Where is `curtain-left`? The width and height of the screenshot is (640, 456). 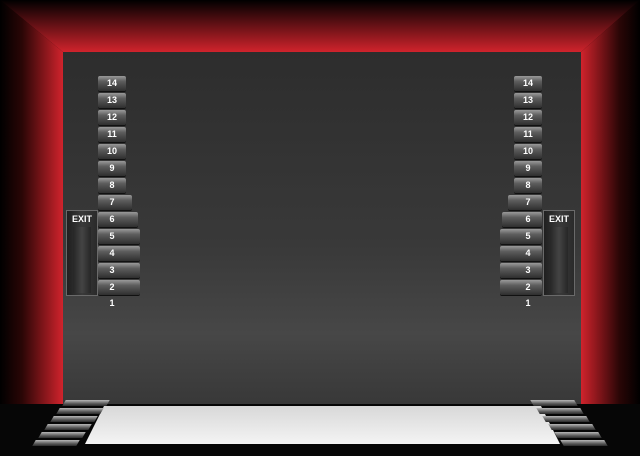 curtain-left is located at coordinates (31, 228).